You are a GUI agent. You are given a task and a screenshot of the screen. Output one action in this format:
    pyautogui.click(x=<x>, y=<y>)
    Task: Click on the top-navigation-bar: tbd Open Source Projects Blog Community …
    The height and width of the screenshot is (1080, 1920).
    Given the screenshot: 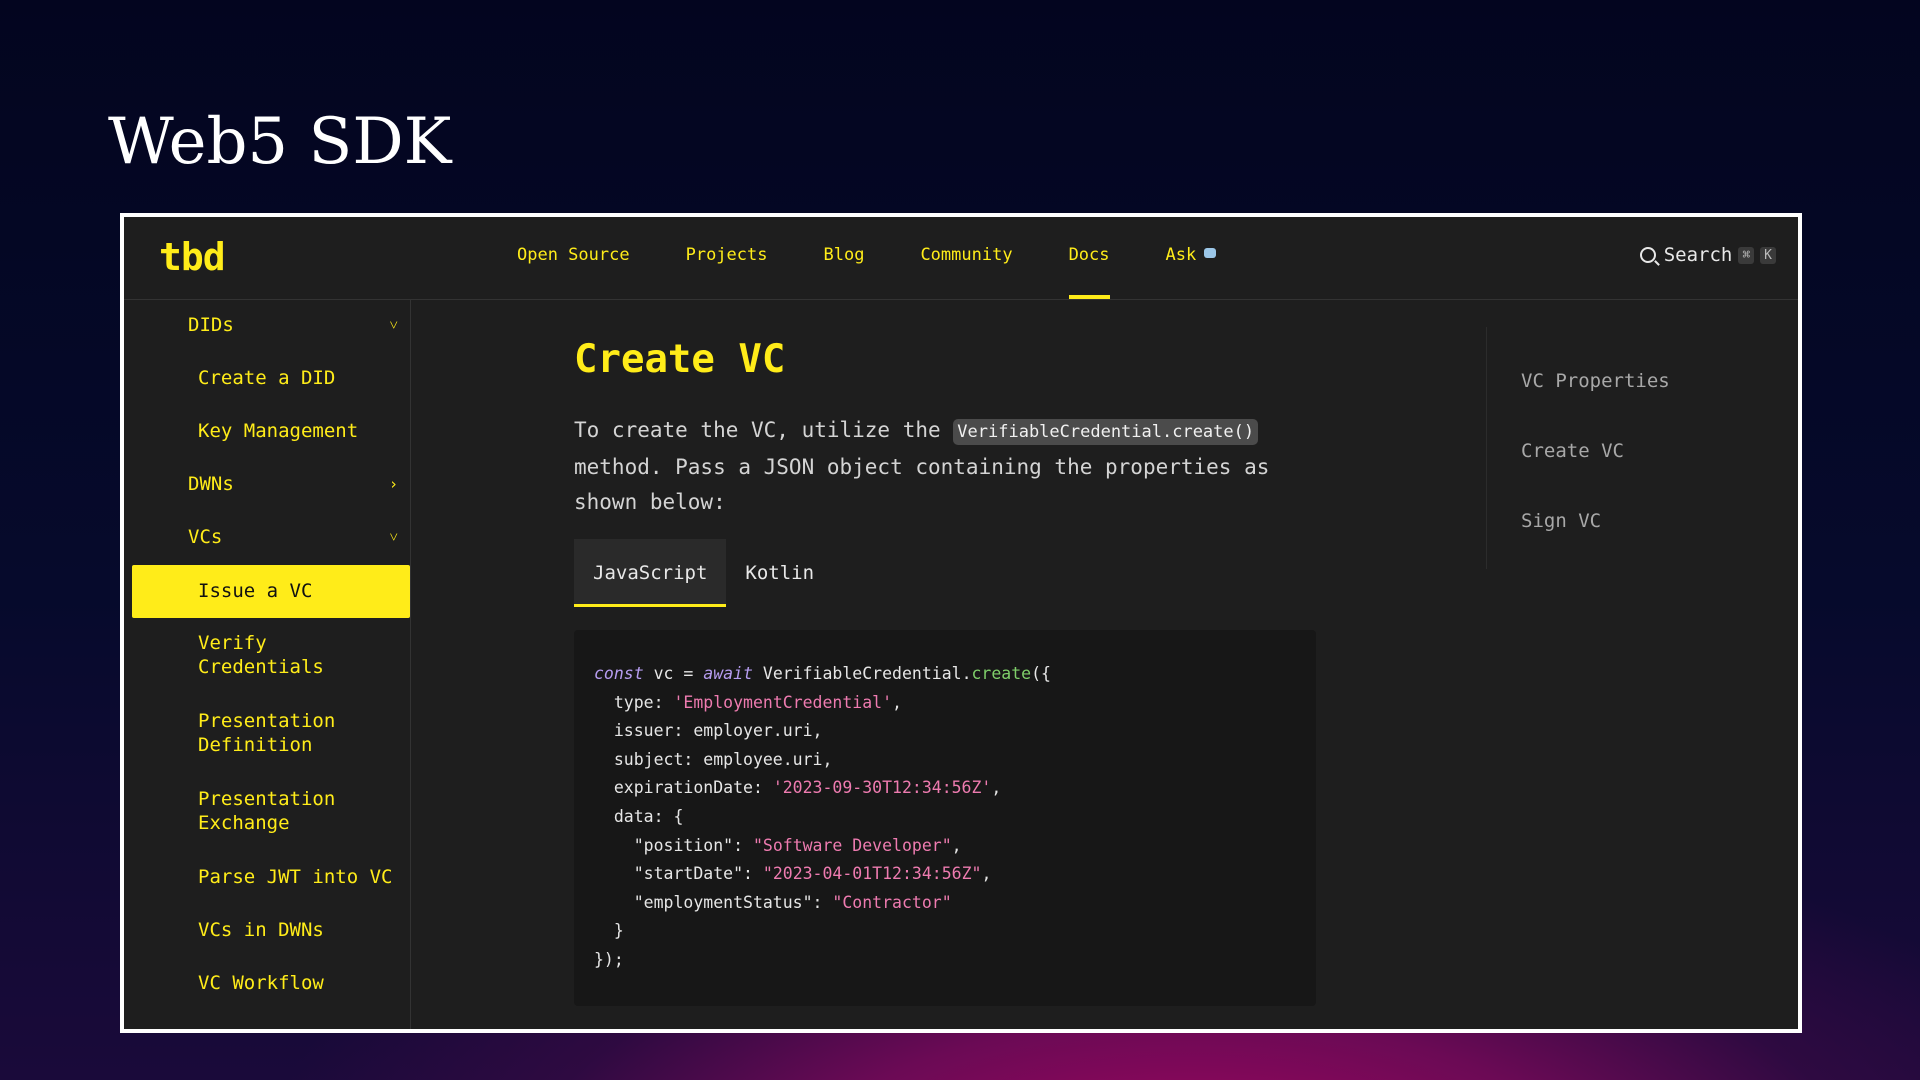 What is the action you would take?
    pyautogui.click(x=961, y=258)
    